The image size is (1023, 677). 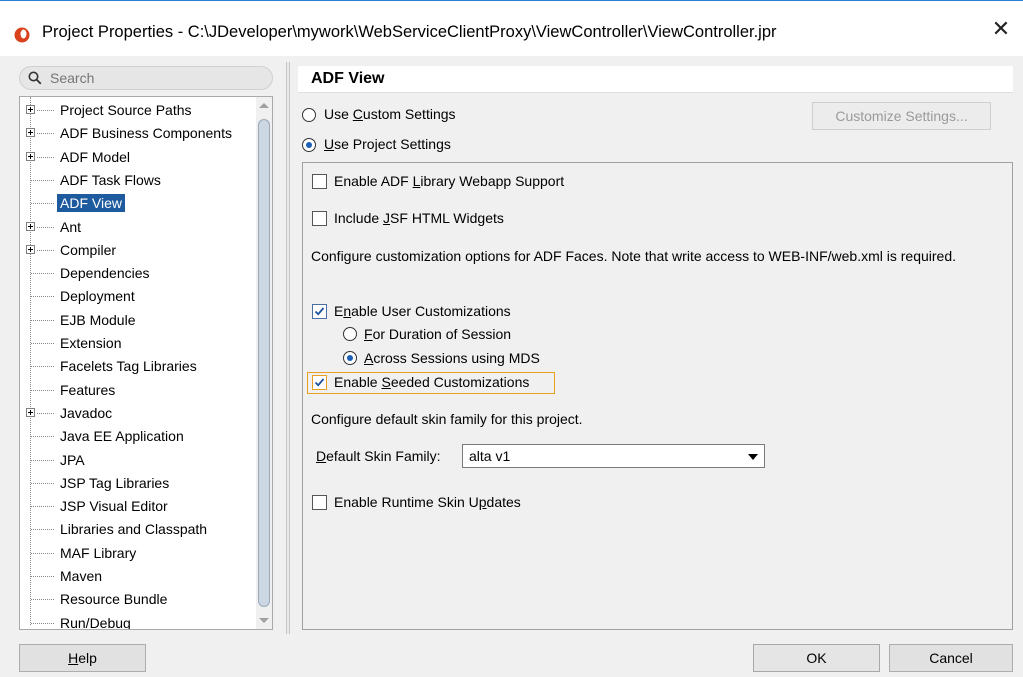 I want to click on tree-item-label: Maven, so click(x=81, y=576).